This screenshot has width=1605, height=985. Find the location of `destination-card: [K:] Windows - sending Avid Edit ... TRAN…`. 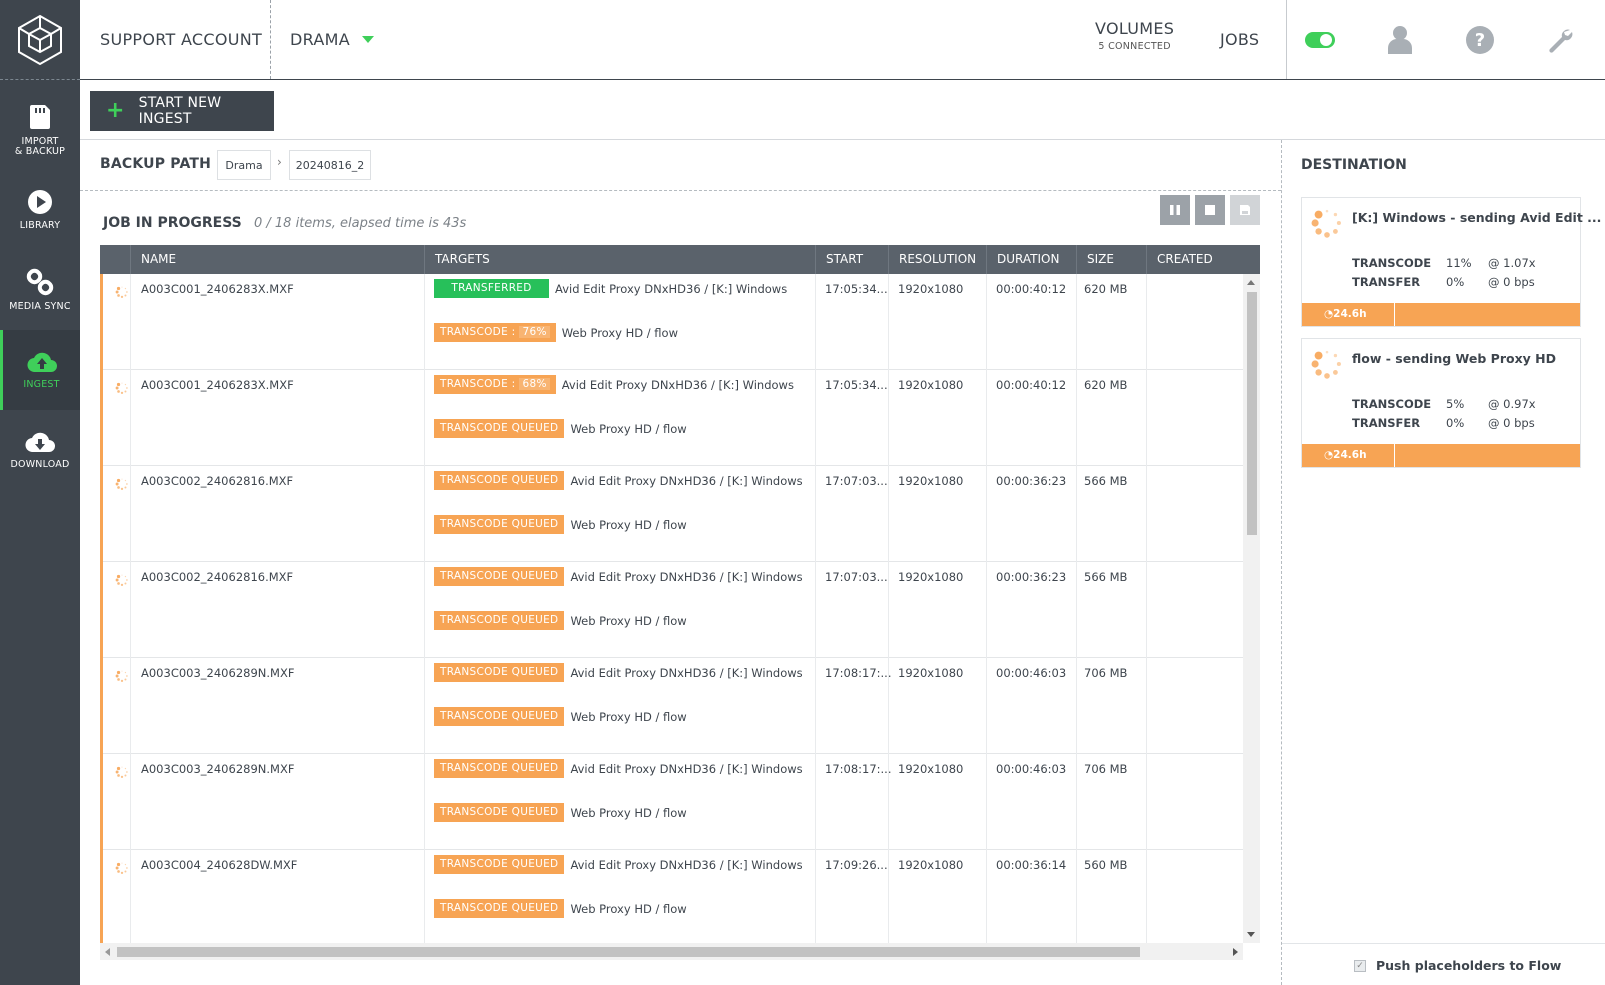

destination-card: [K:] Windows - sending Avid Edit ... TRAN… is located at coordinates (1451, 262).